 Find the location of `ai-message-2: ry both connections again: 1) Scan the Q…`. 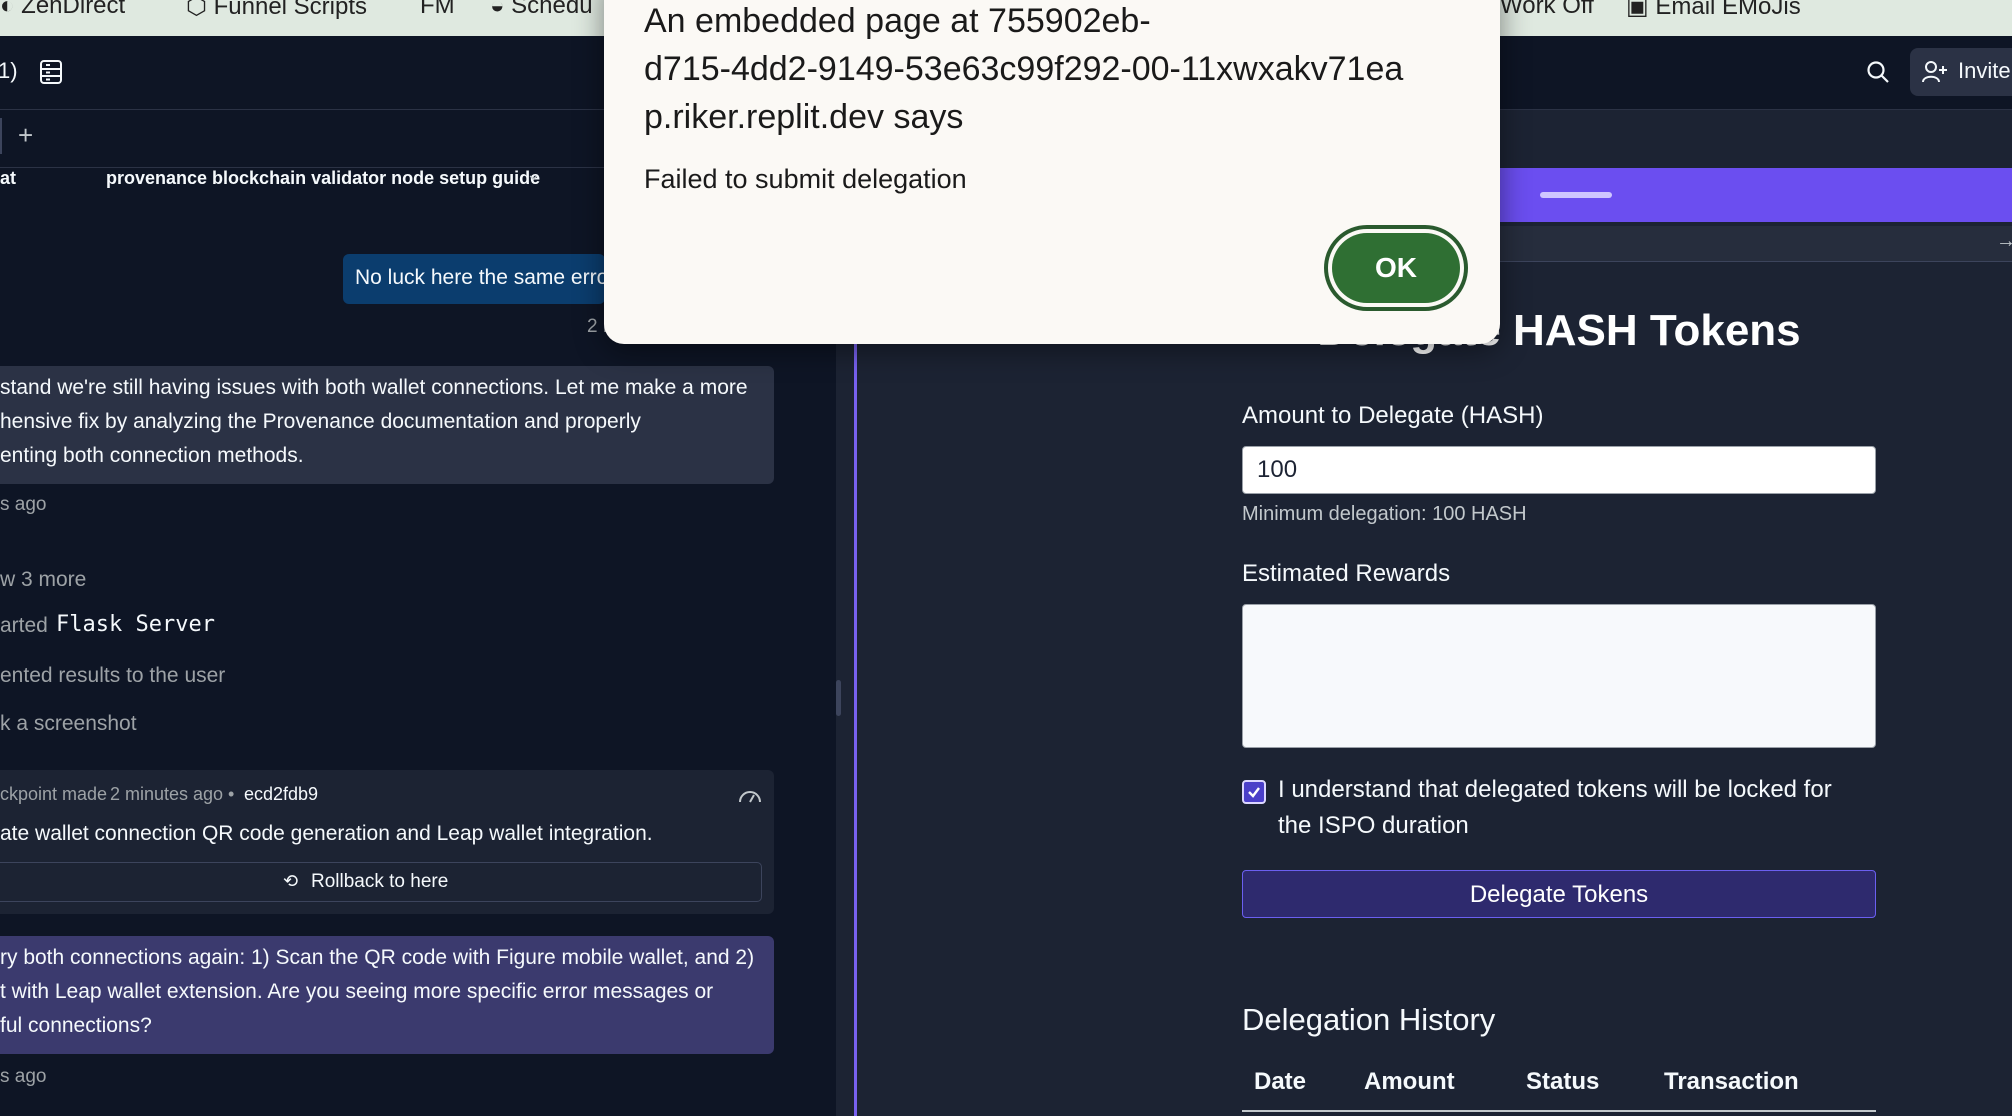

ai-message-2: ry both connections again: 1) Scan the Q… is located at coordinates (387, 995).